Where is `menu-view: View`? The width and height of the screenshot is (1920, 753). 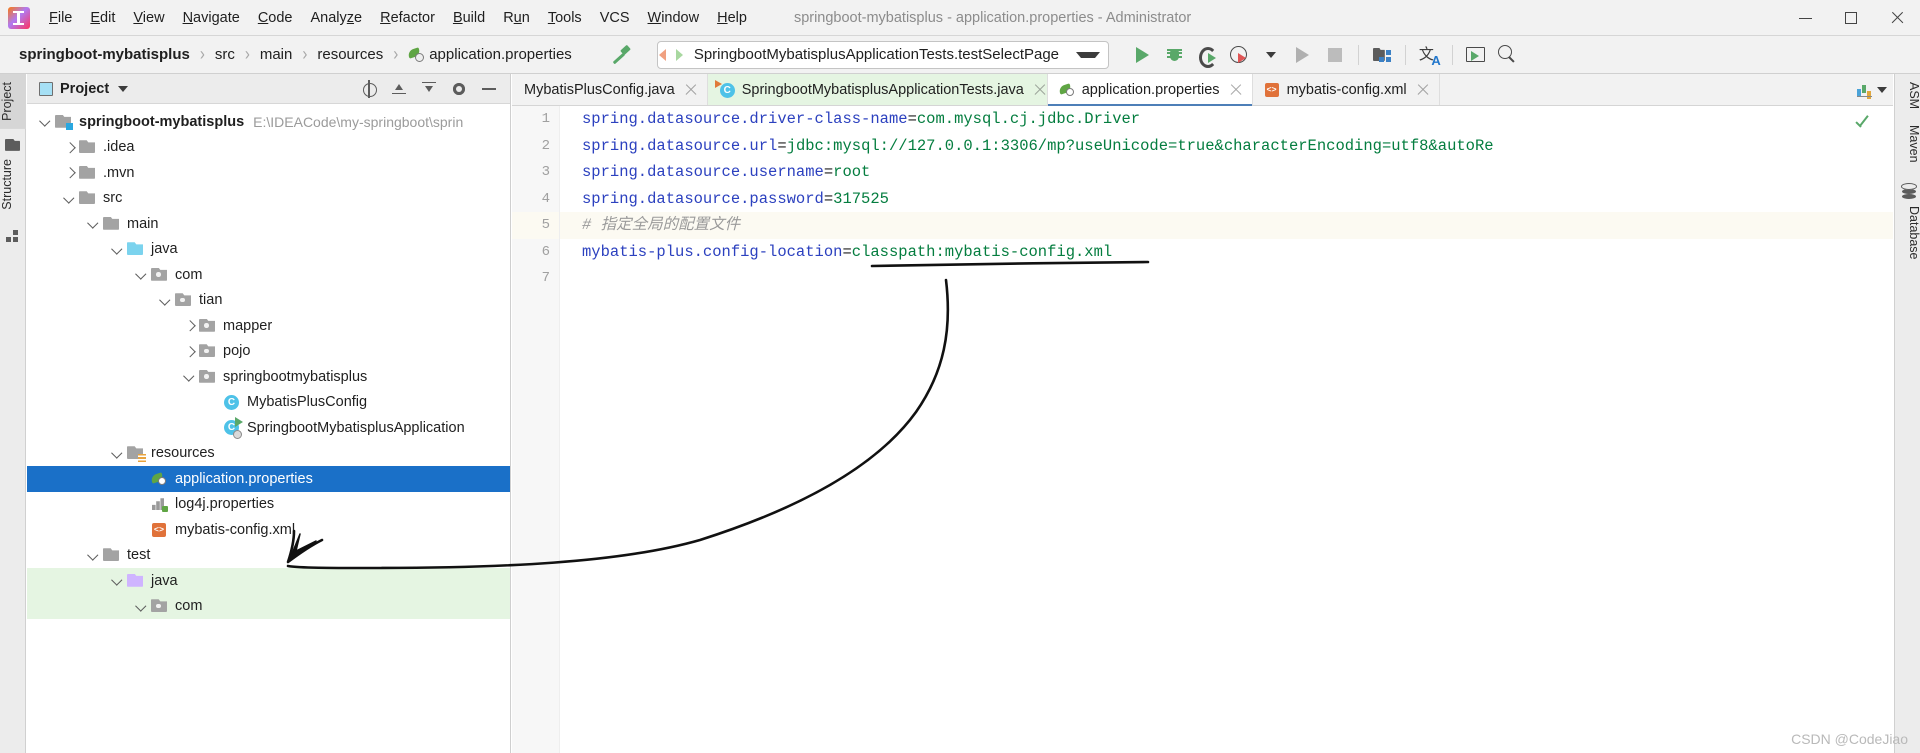 menu-view: View is located at coordinates (148, 18).